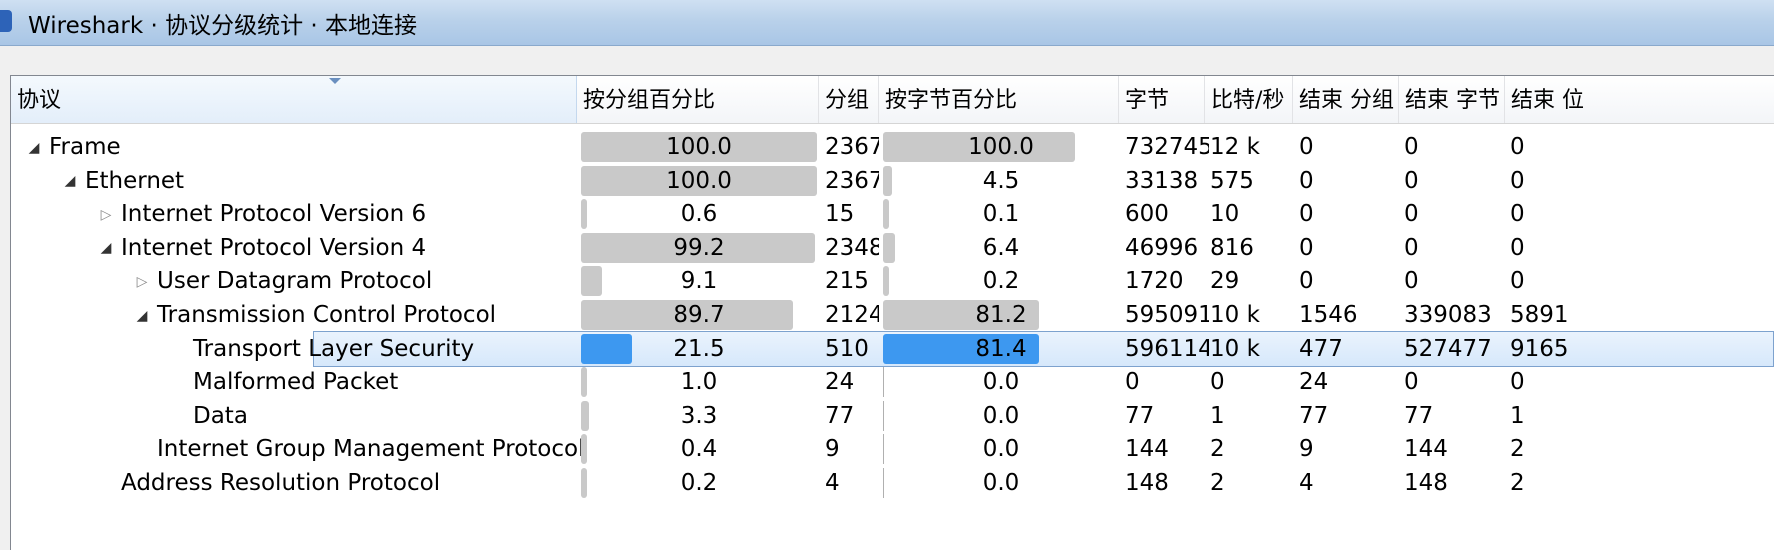 This screenshot has width=1774, height=550. What do you see at coordinates (1217, 483) in the screenshot?
I see `bits-per-sec-cell: 2` at bounding box center [1217, 483].